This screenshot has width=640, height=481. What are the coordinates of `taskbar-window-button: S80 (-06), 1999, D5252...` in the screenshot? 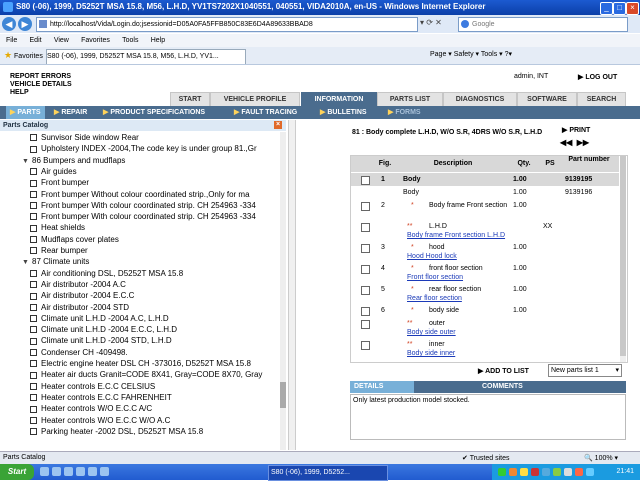 It's located at (328, 473).